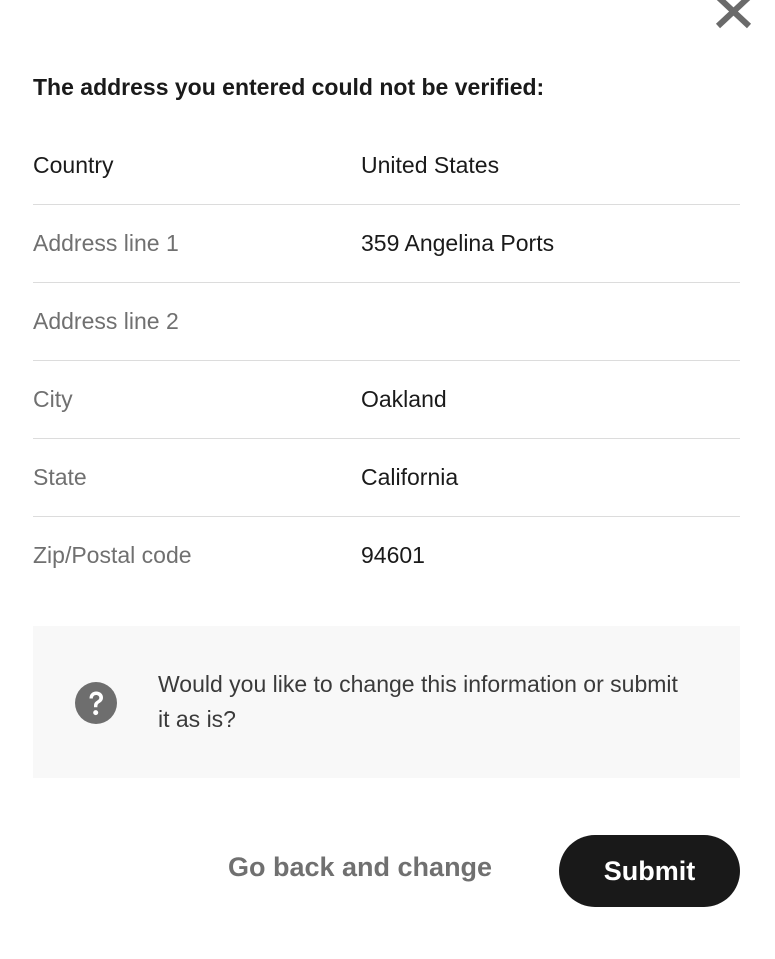 This screenshot has width=775, height=959. What do you see at coordinates (649, 871) in the screenshot?
I see `submit-button: Submit` at bounding box center [649, 871].